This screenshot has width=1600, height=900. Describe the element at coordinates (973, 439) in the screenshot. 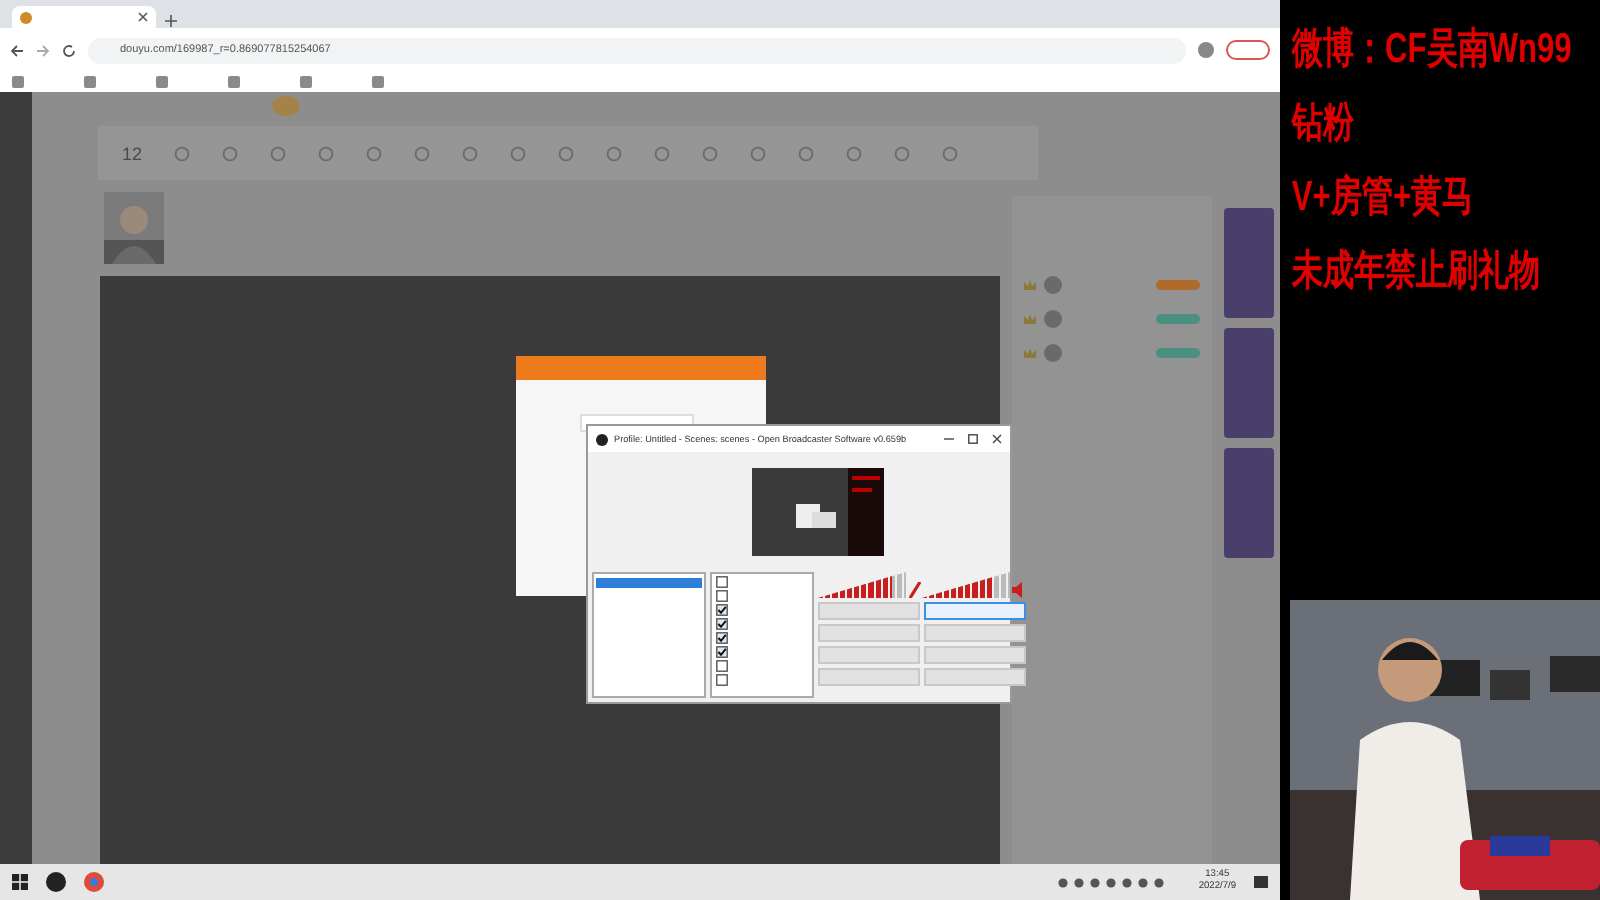

I see `maximize-icon` at that location.